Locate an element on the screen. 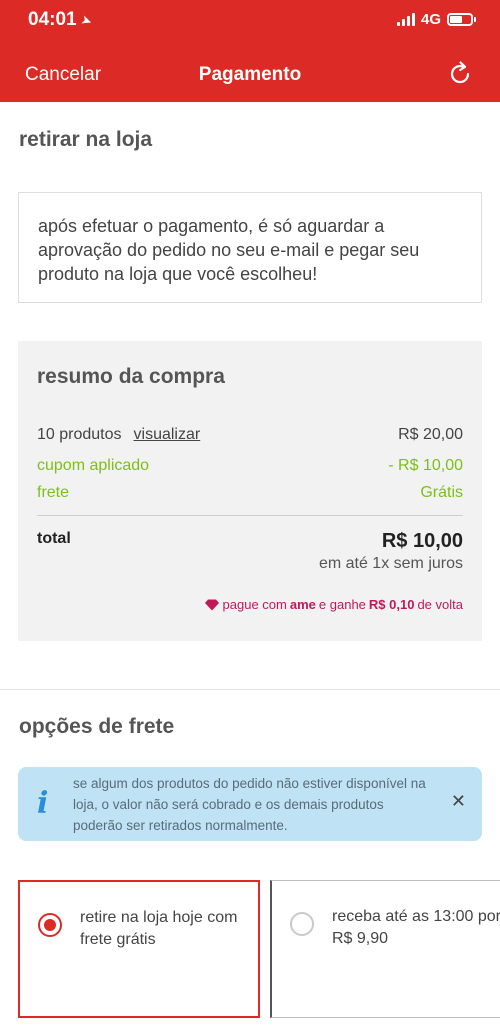  shipping-options-title: opções de frete is located at coordinates (97, 726).